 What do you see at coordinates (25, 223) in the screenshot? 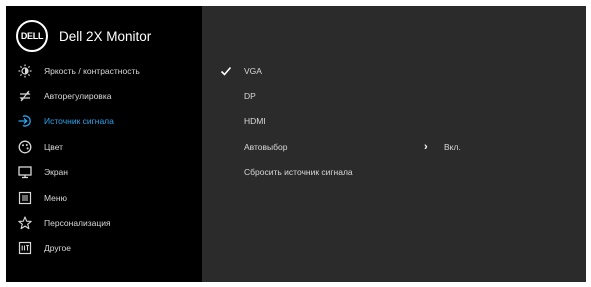
I see `star-icon` at bounding box center [25, 223].